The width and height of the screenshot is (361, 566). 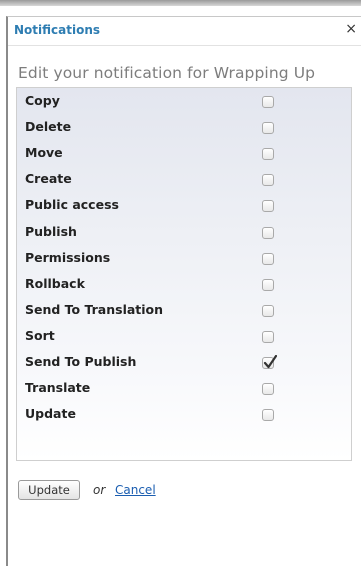 What do you see at coordinates (40, 335) in the screenshot?
I see `notification-label: Sort` at bounding box center [40, 335].